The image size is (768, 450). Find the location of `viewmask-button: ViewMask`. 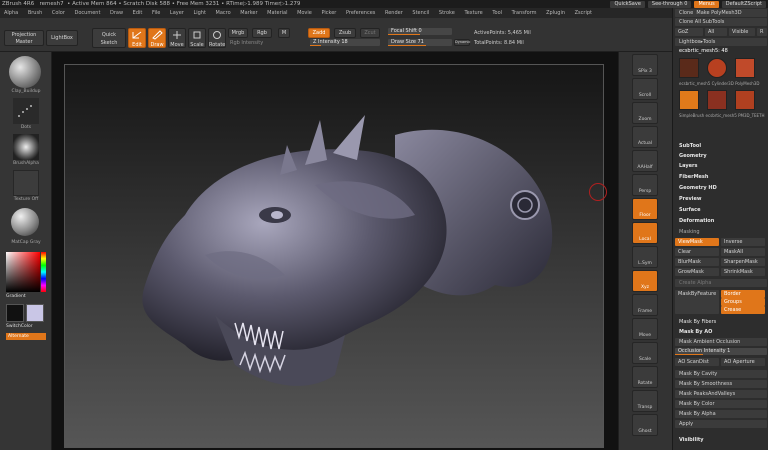

viewmask-button: ViewMask is located at coordinates (697, 242).